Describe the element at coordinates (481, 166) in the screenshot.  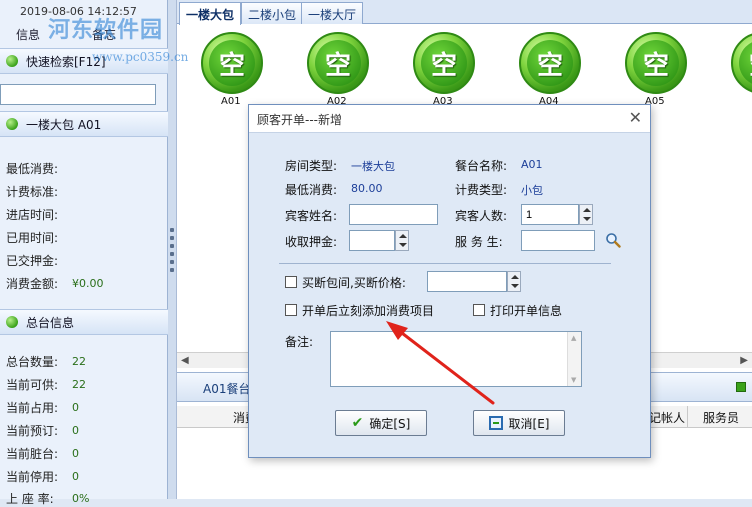
I see `table-name-label: 餐台名称:` at that location.